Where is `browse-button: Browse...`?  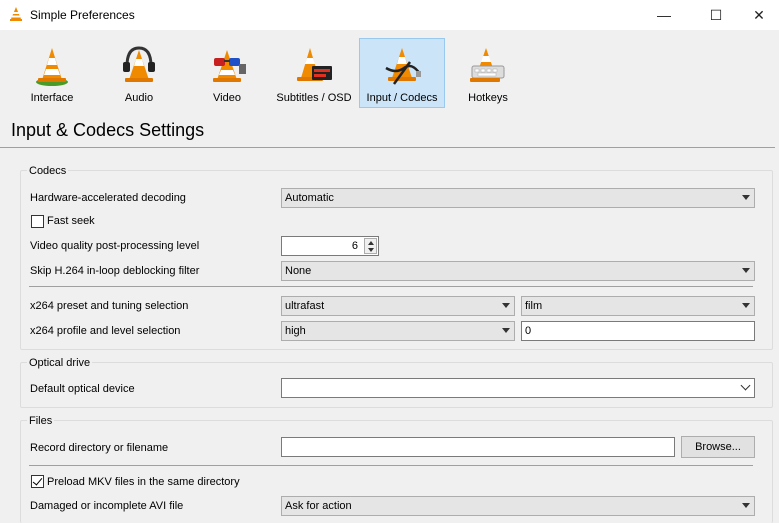 browse-button: Browse... is located at coordinates (718, 447).